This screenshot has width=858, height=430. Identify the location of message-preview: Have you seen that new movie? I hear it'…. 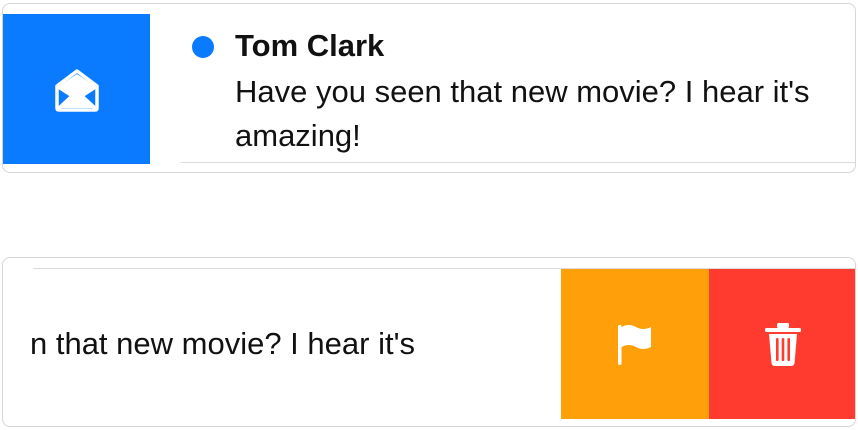
(545, 114).